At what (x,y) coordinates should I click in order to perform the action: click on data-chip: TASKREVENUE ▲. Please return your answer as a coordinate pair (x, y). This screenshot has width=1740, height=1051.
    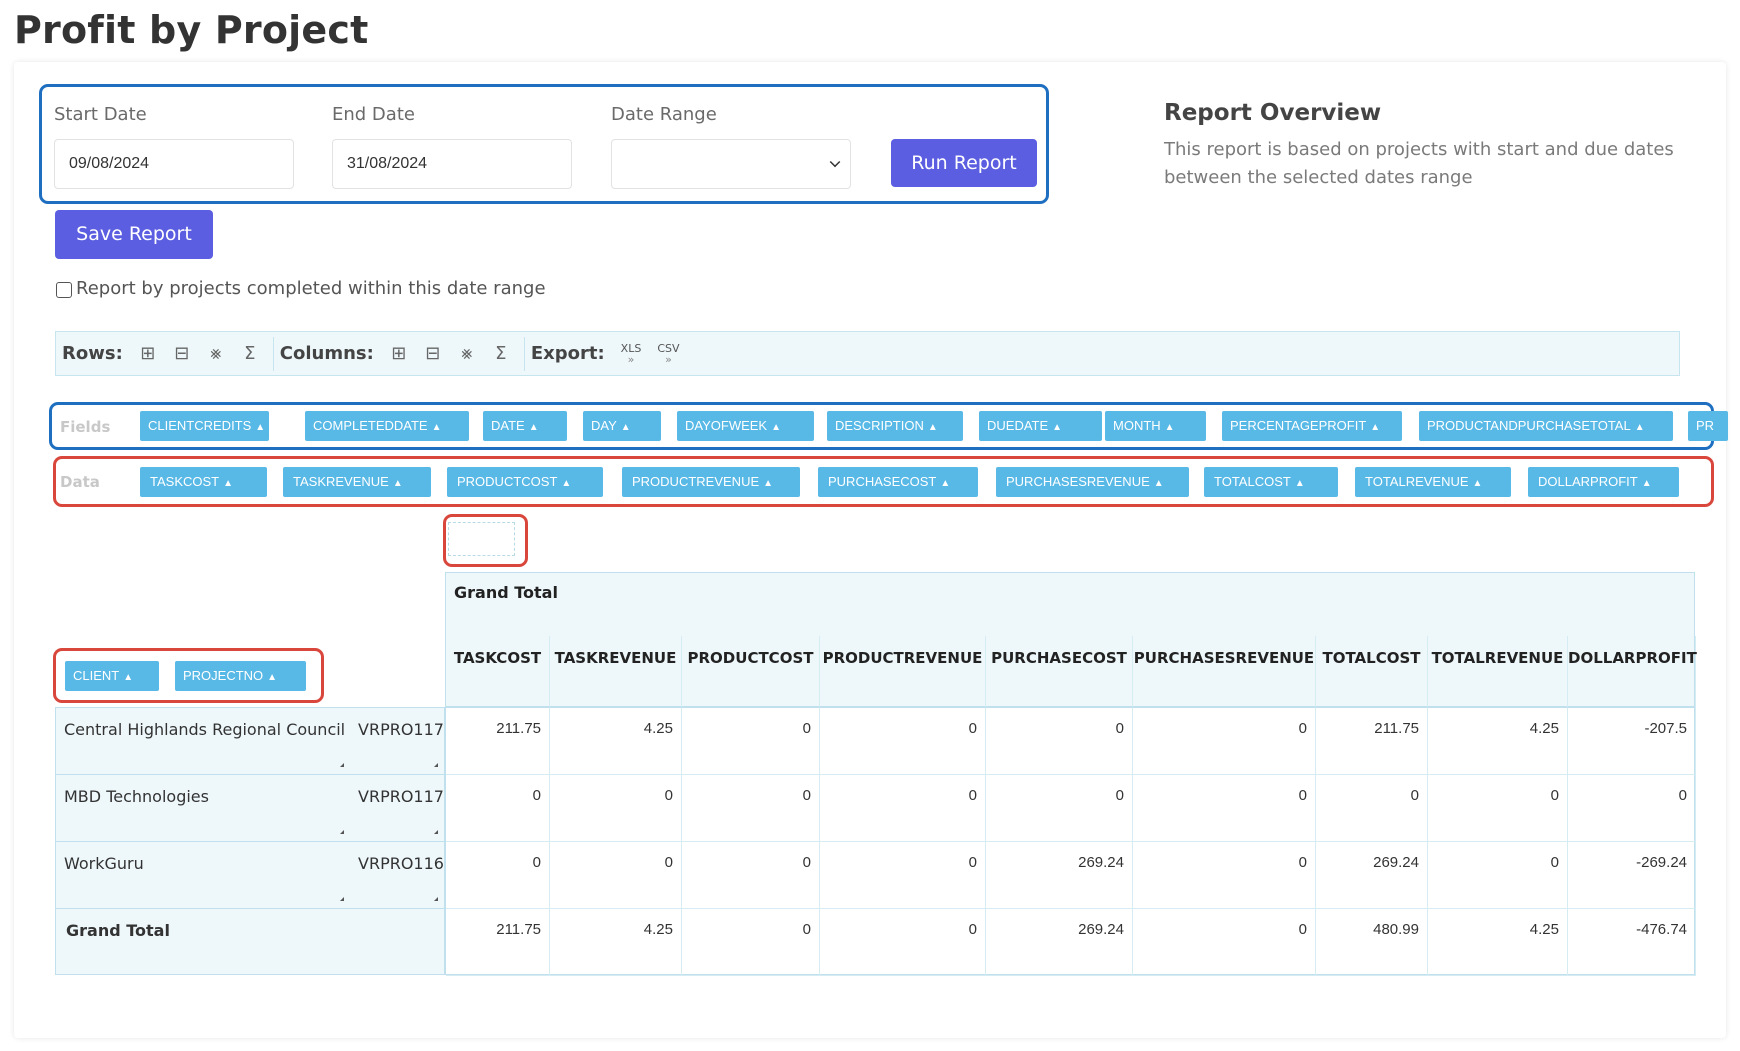
    Looking at the image, I should click on (357, 482).